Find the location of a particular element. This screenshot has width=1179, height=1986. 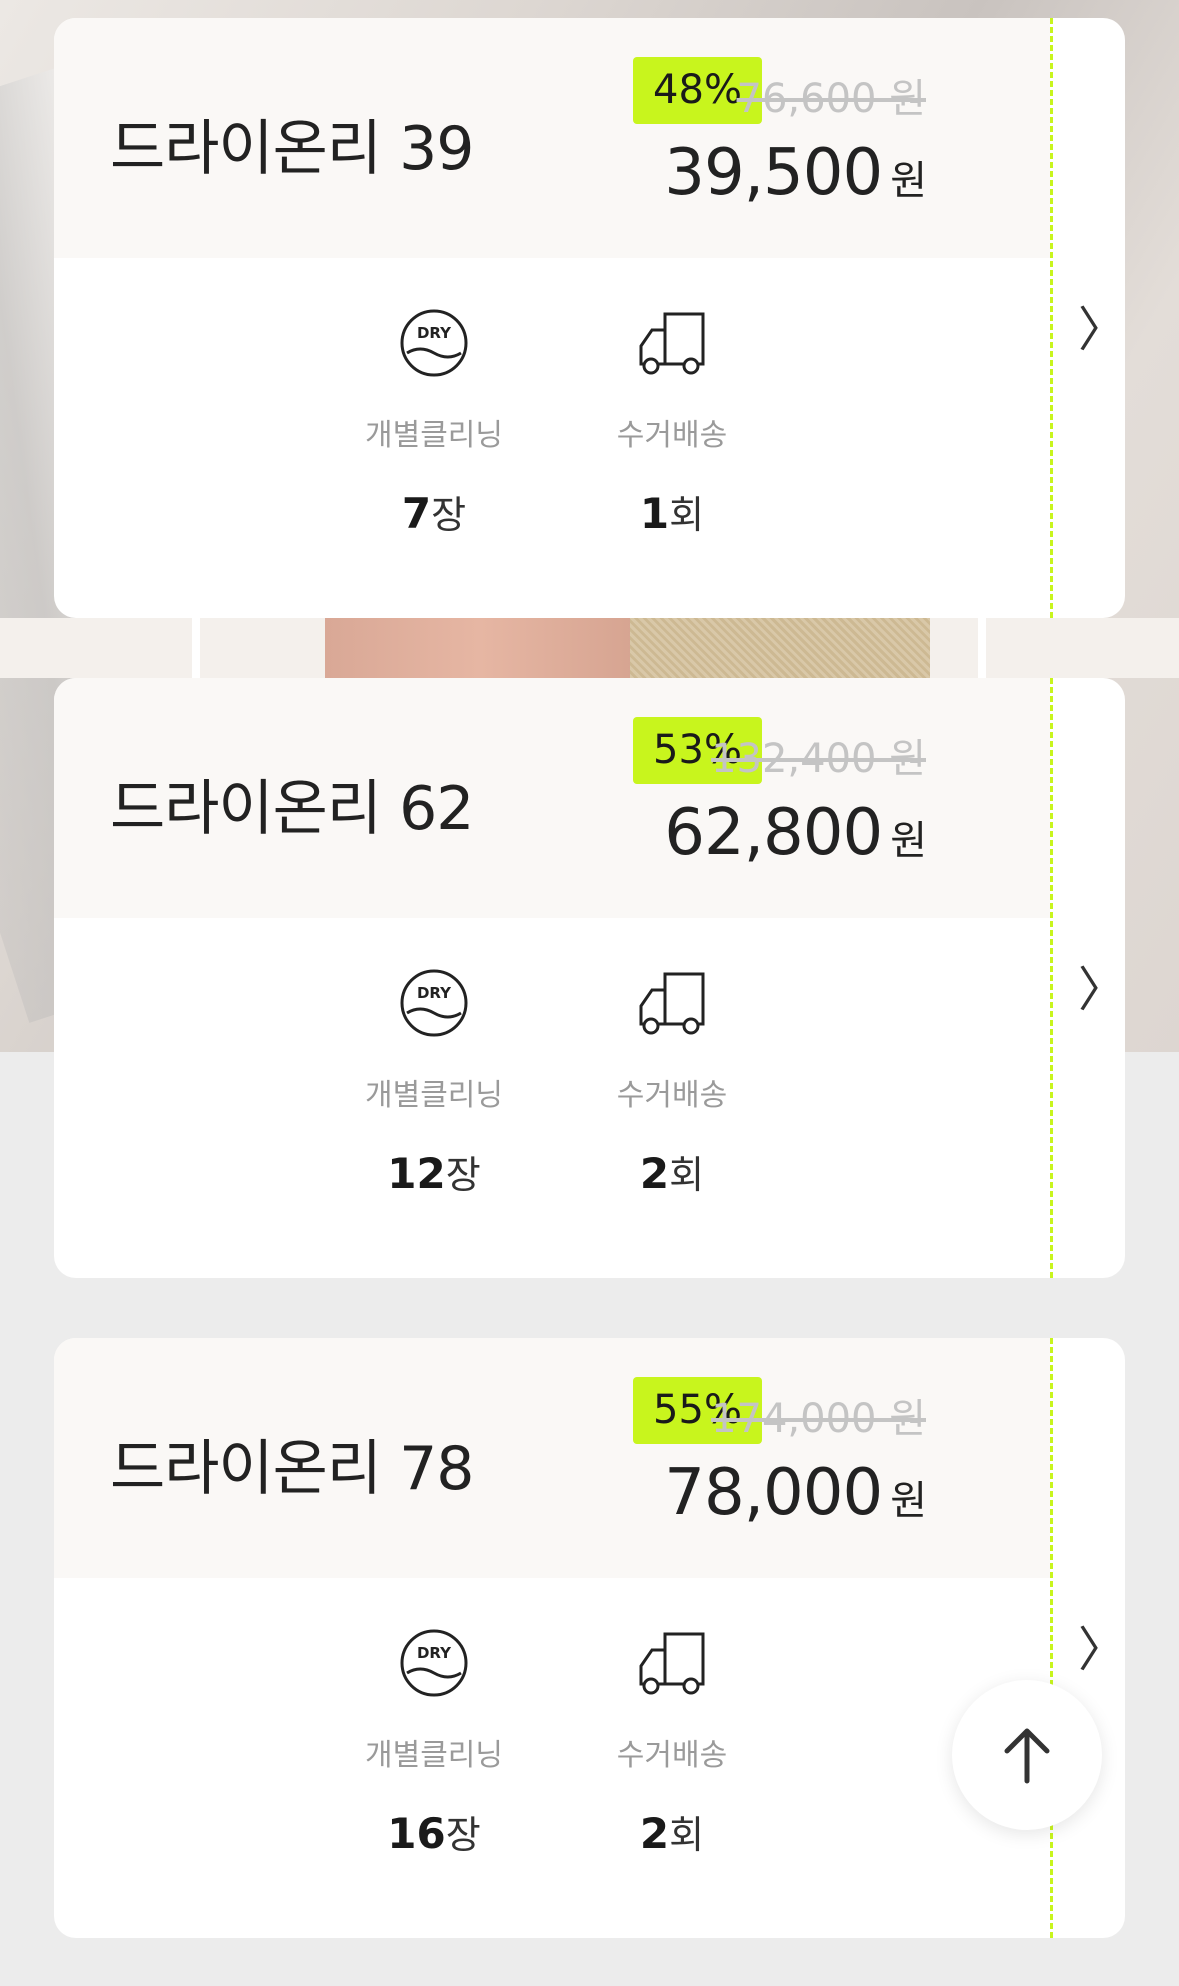

plan-card-header: 드라이온리 78 55% 174,000 원 78,000 원 is located at coordinates (552, 1458).